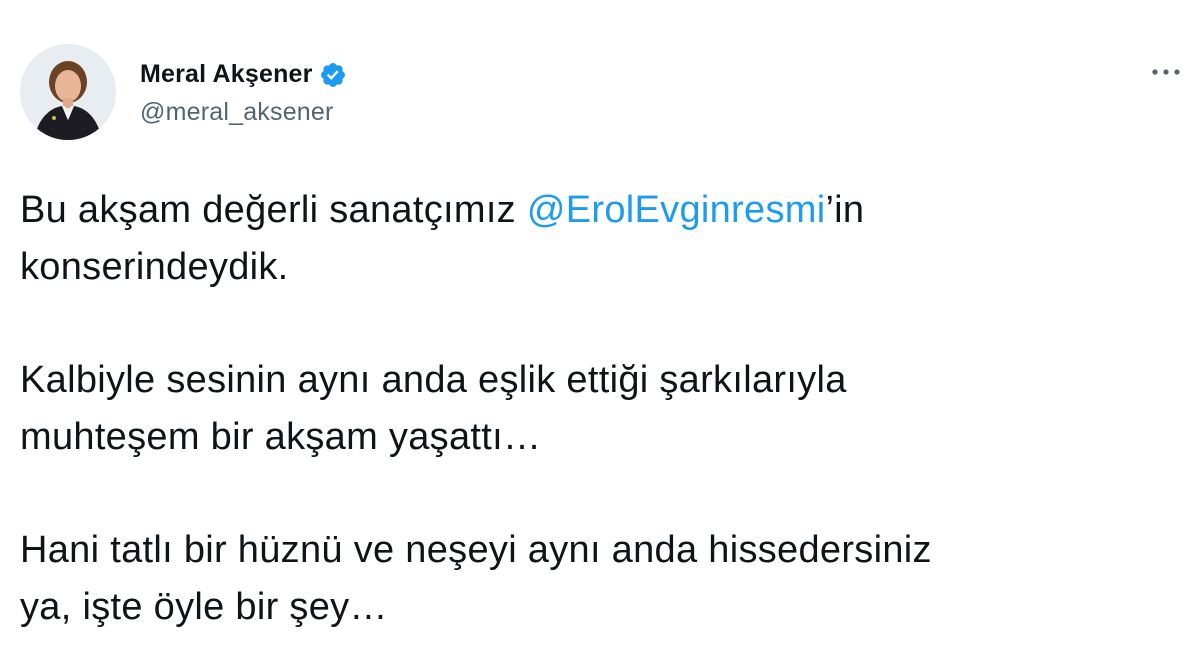 This screenshot has width=1200, height=653. I want to click on more-horizontal-icon, so click(1166, 72).